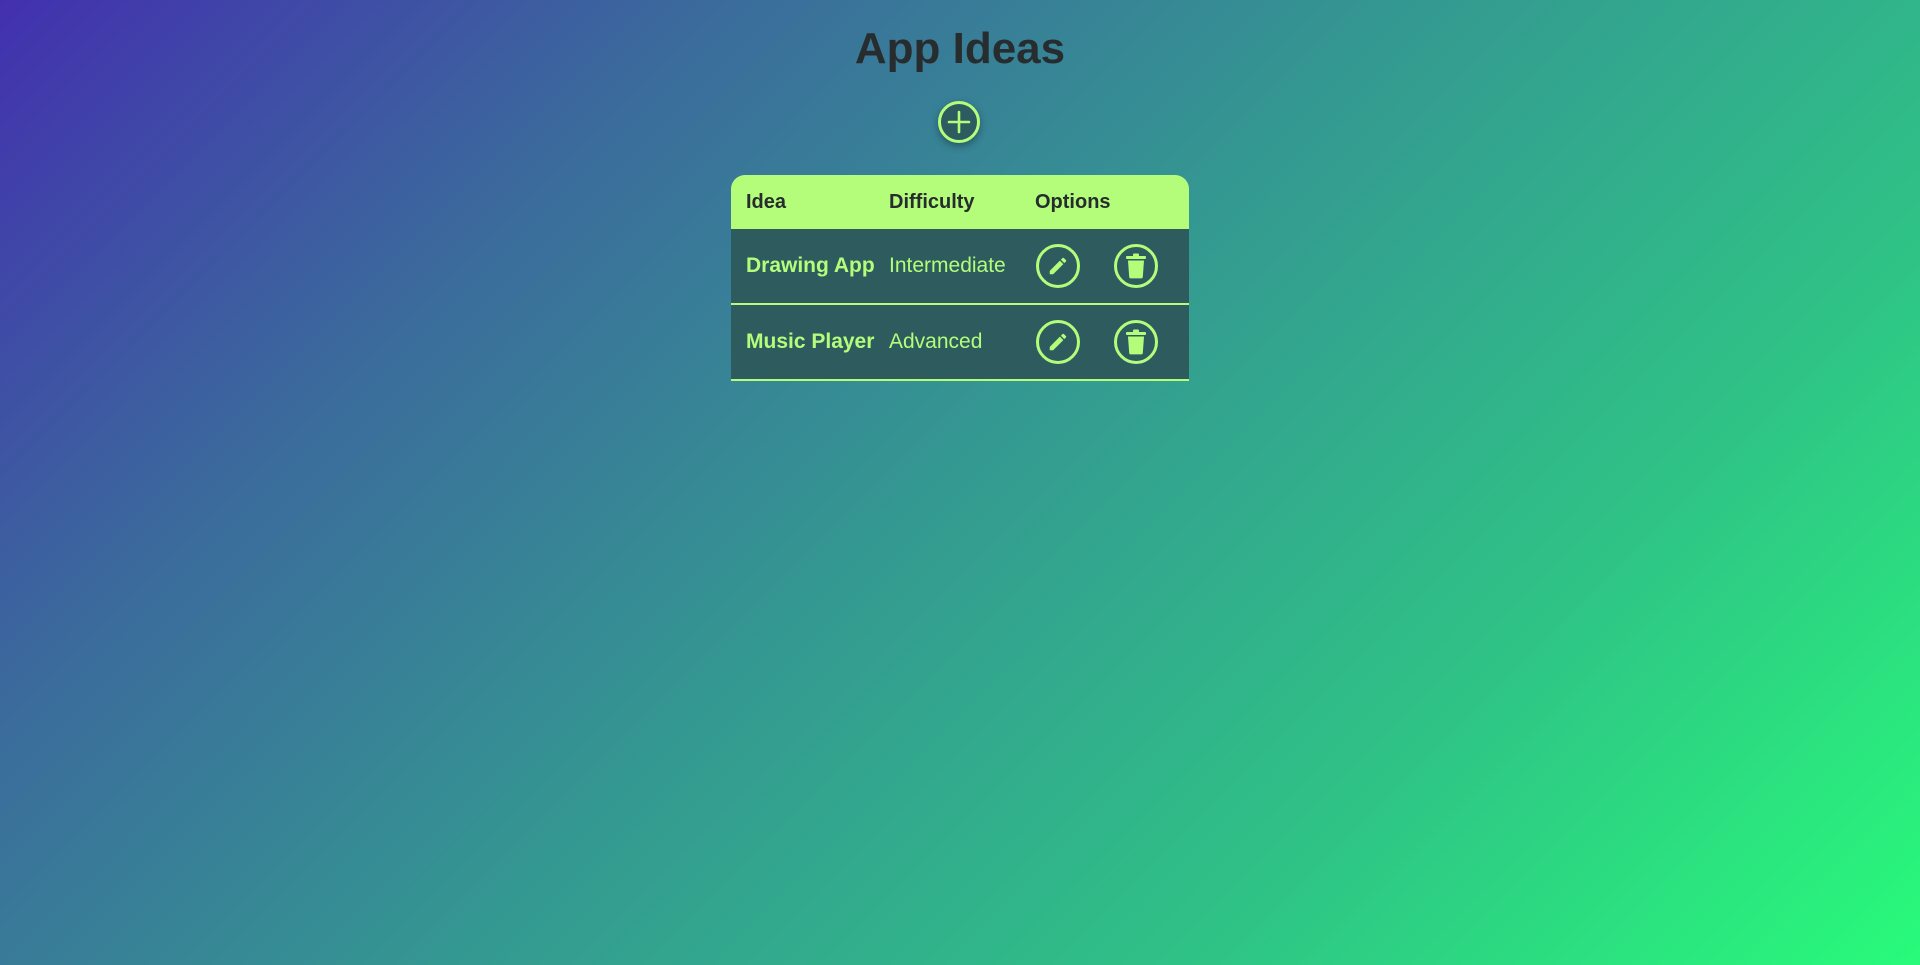  I want to click on idea-difficulty: Advanced, so click(936, 341).